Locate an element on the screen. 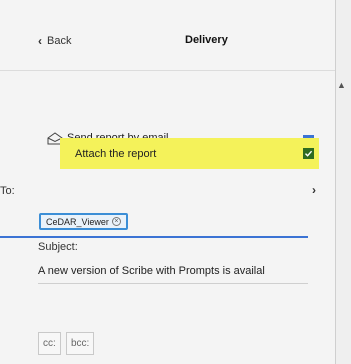  close-circle-icon: × is located at coordinates (116, 221).